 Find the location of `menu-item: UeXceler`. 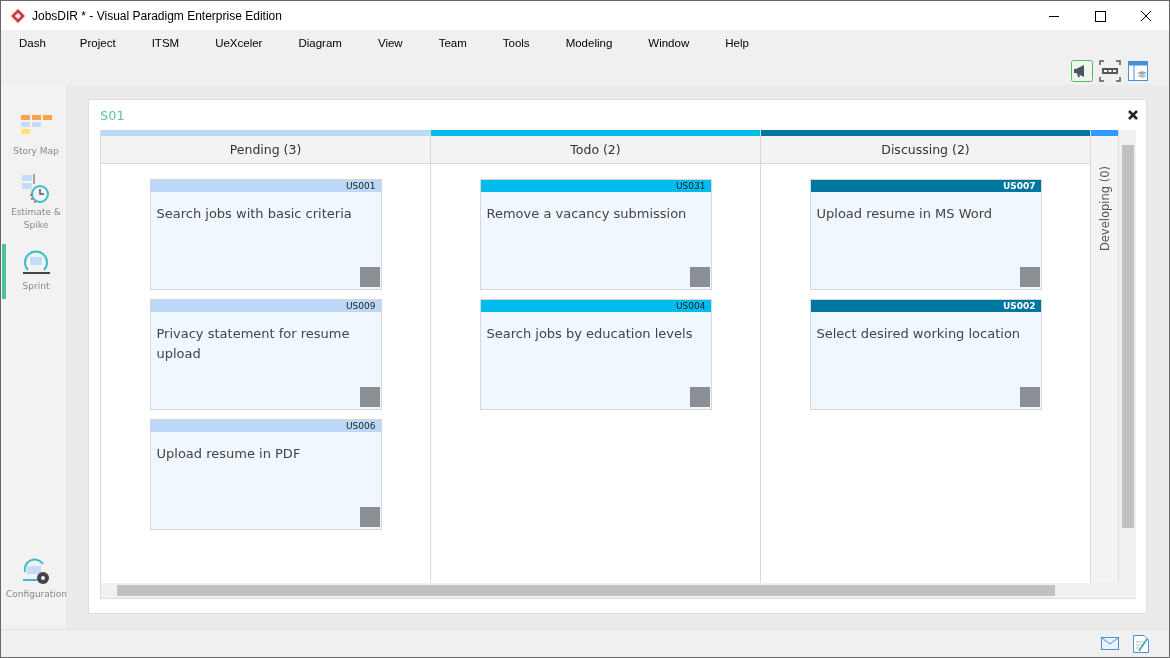

menu-item: UeXceler is located at coordinates (239, 43).